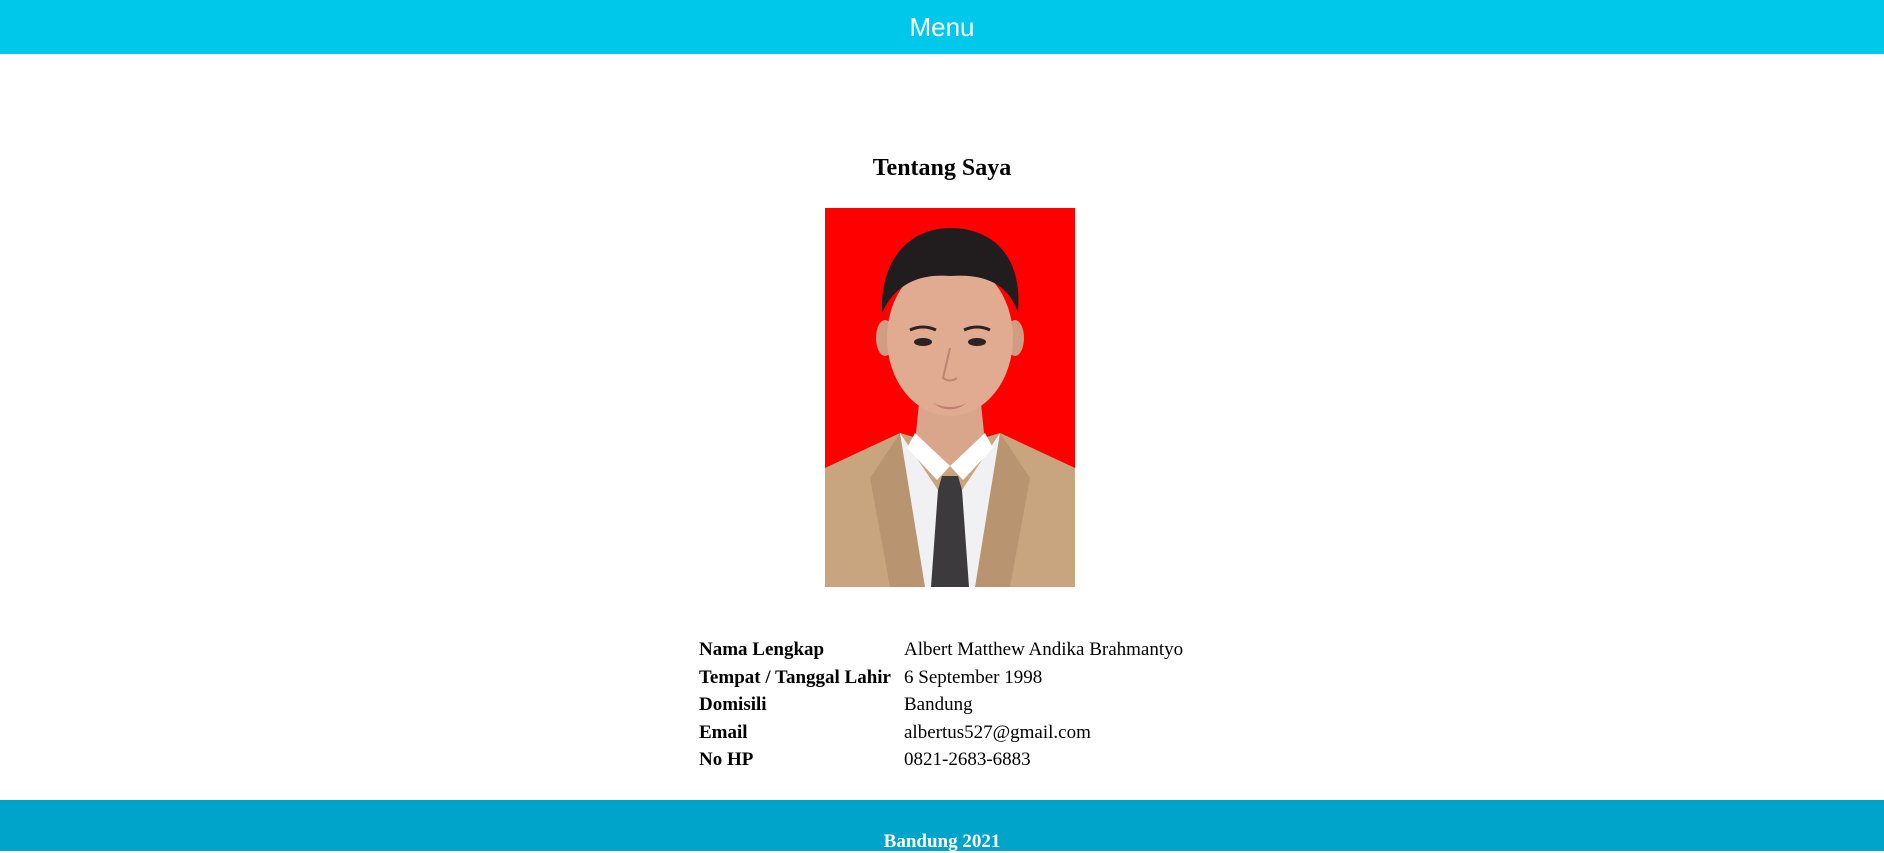  I want to click on table-row: Domisili Bandung, so click(941, 705).